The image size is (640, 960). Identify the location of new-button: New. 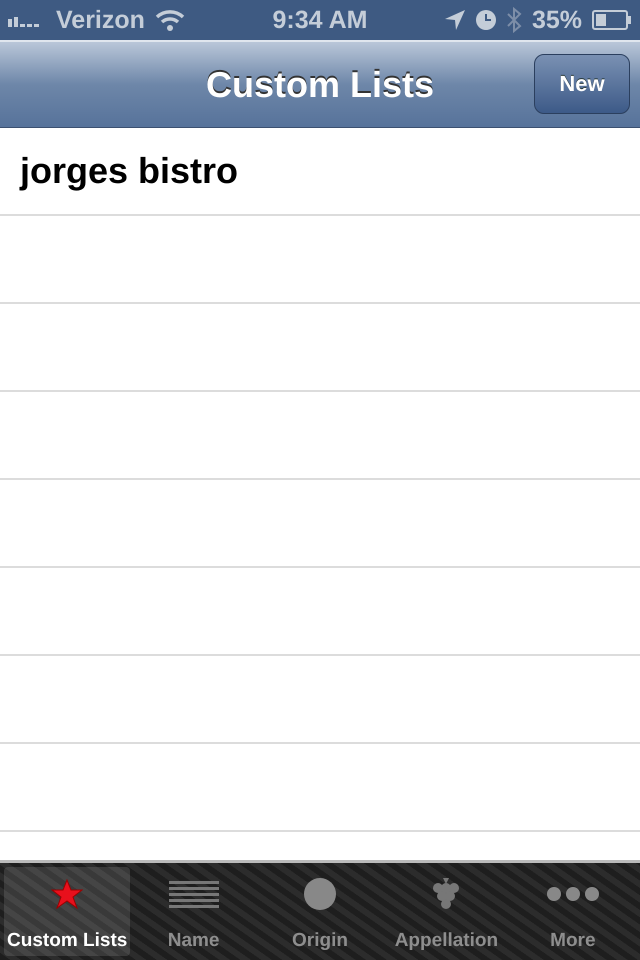
(582, 84).